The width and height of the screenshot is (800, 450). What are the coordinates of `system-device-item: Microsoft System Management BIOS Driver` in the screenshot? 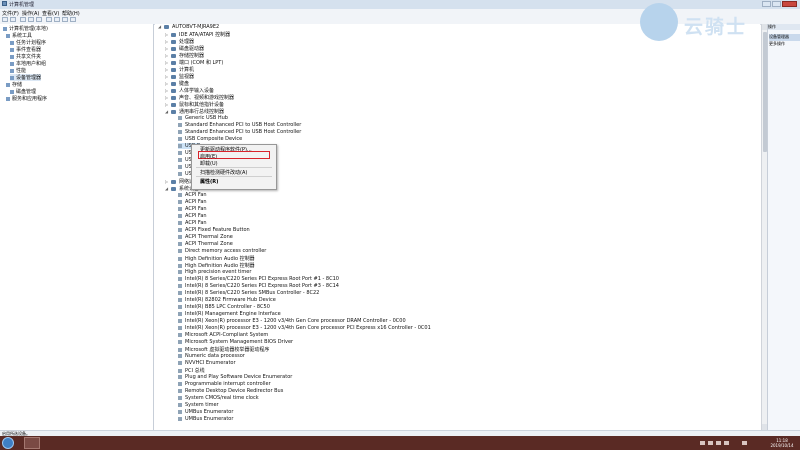 It's located at (235, 342).